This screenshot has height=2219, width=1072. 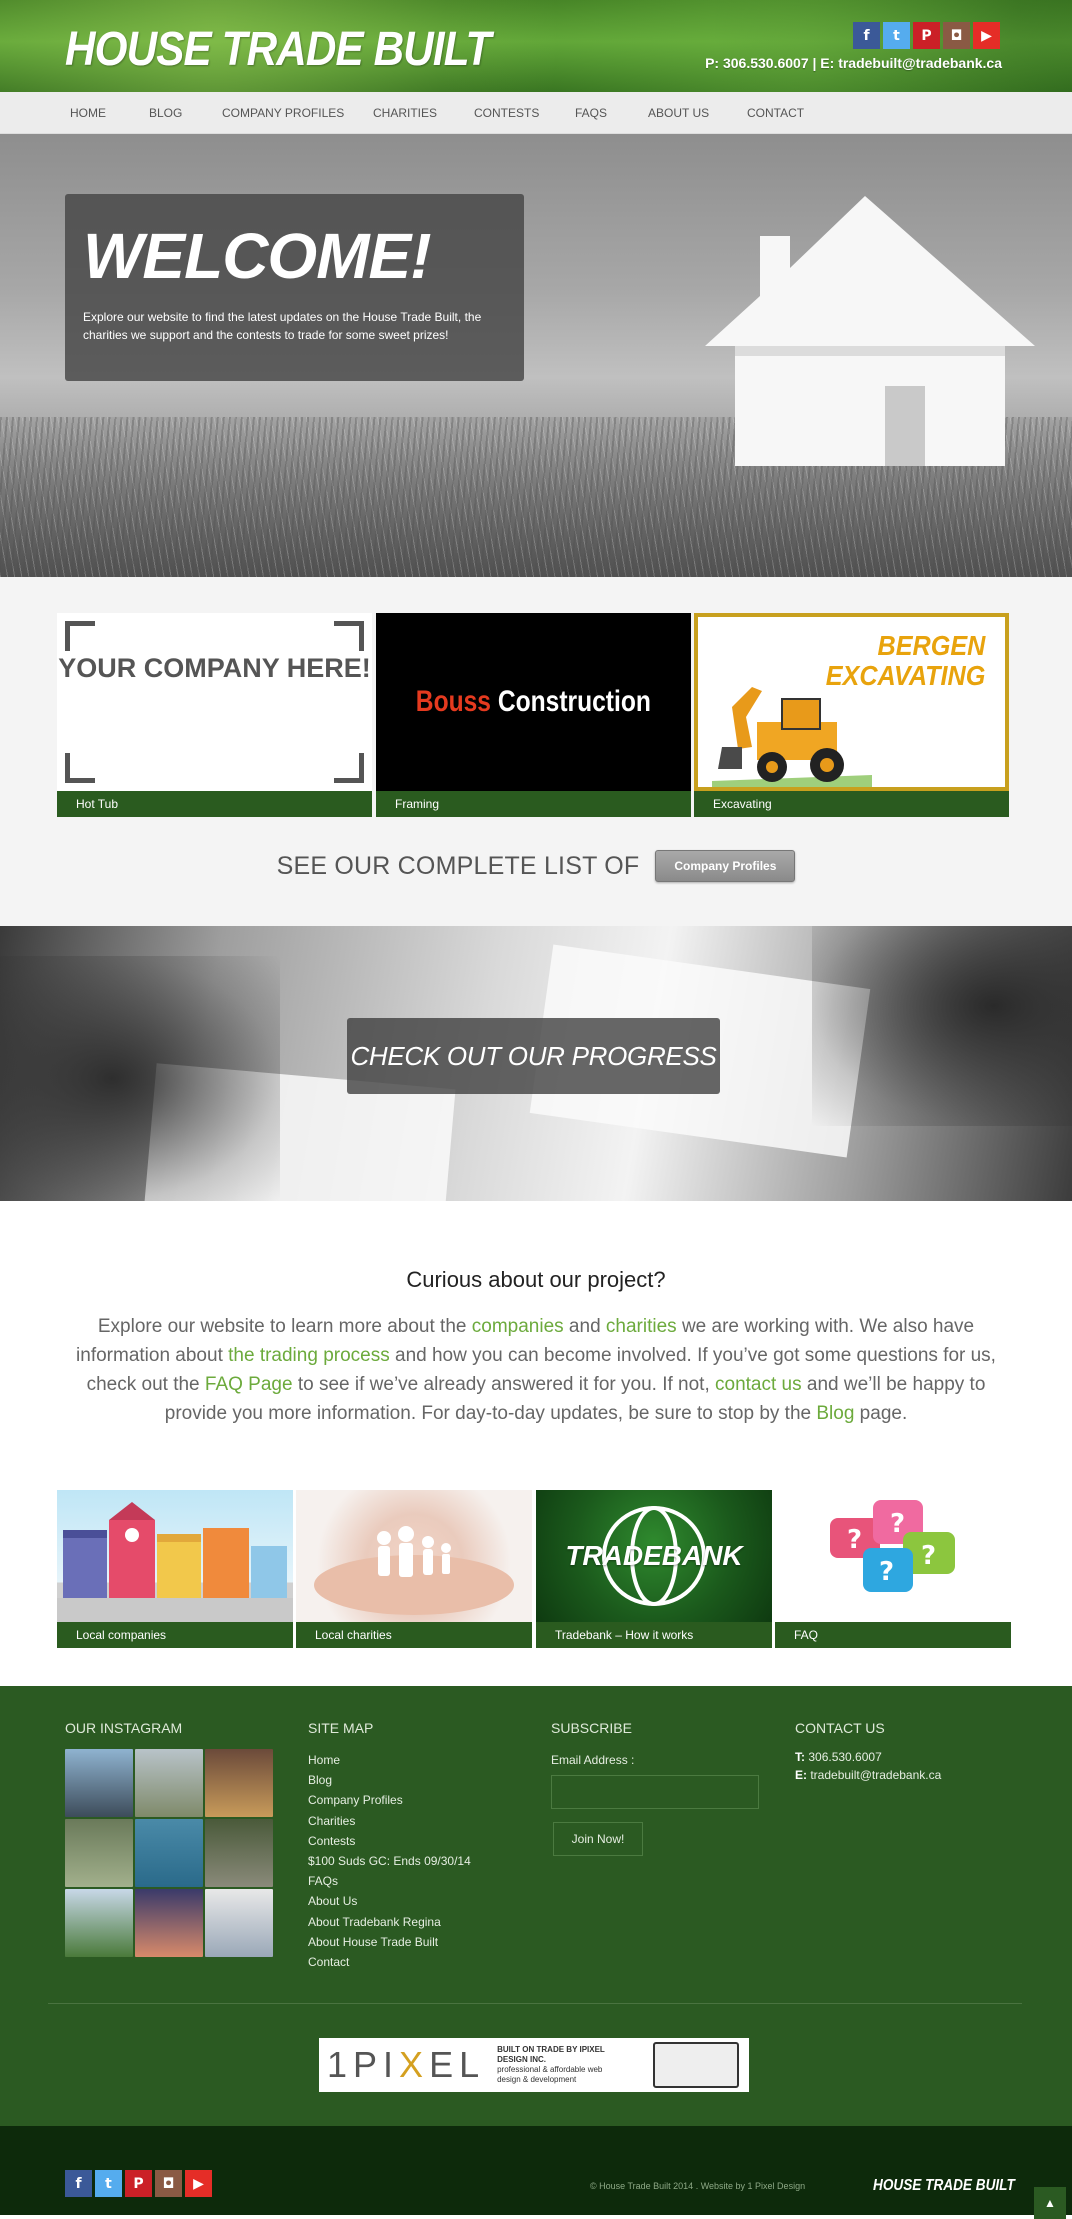 I want to click on sitemap-link: About Us, so click(x=389, y=1901).